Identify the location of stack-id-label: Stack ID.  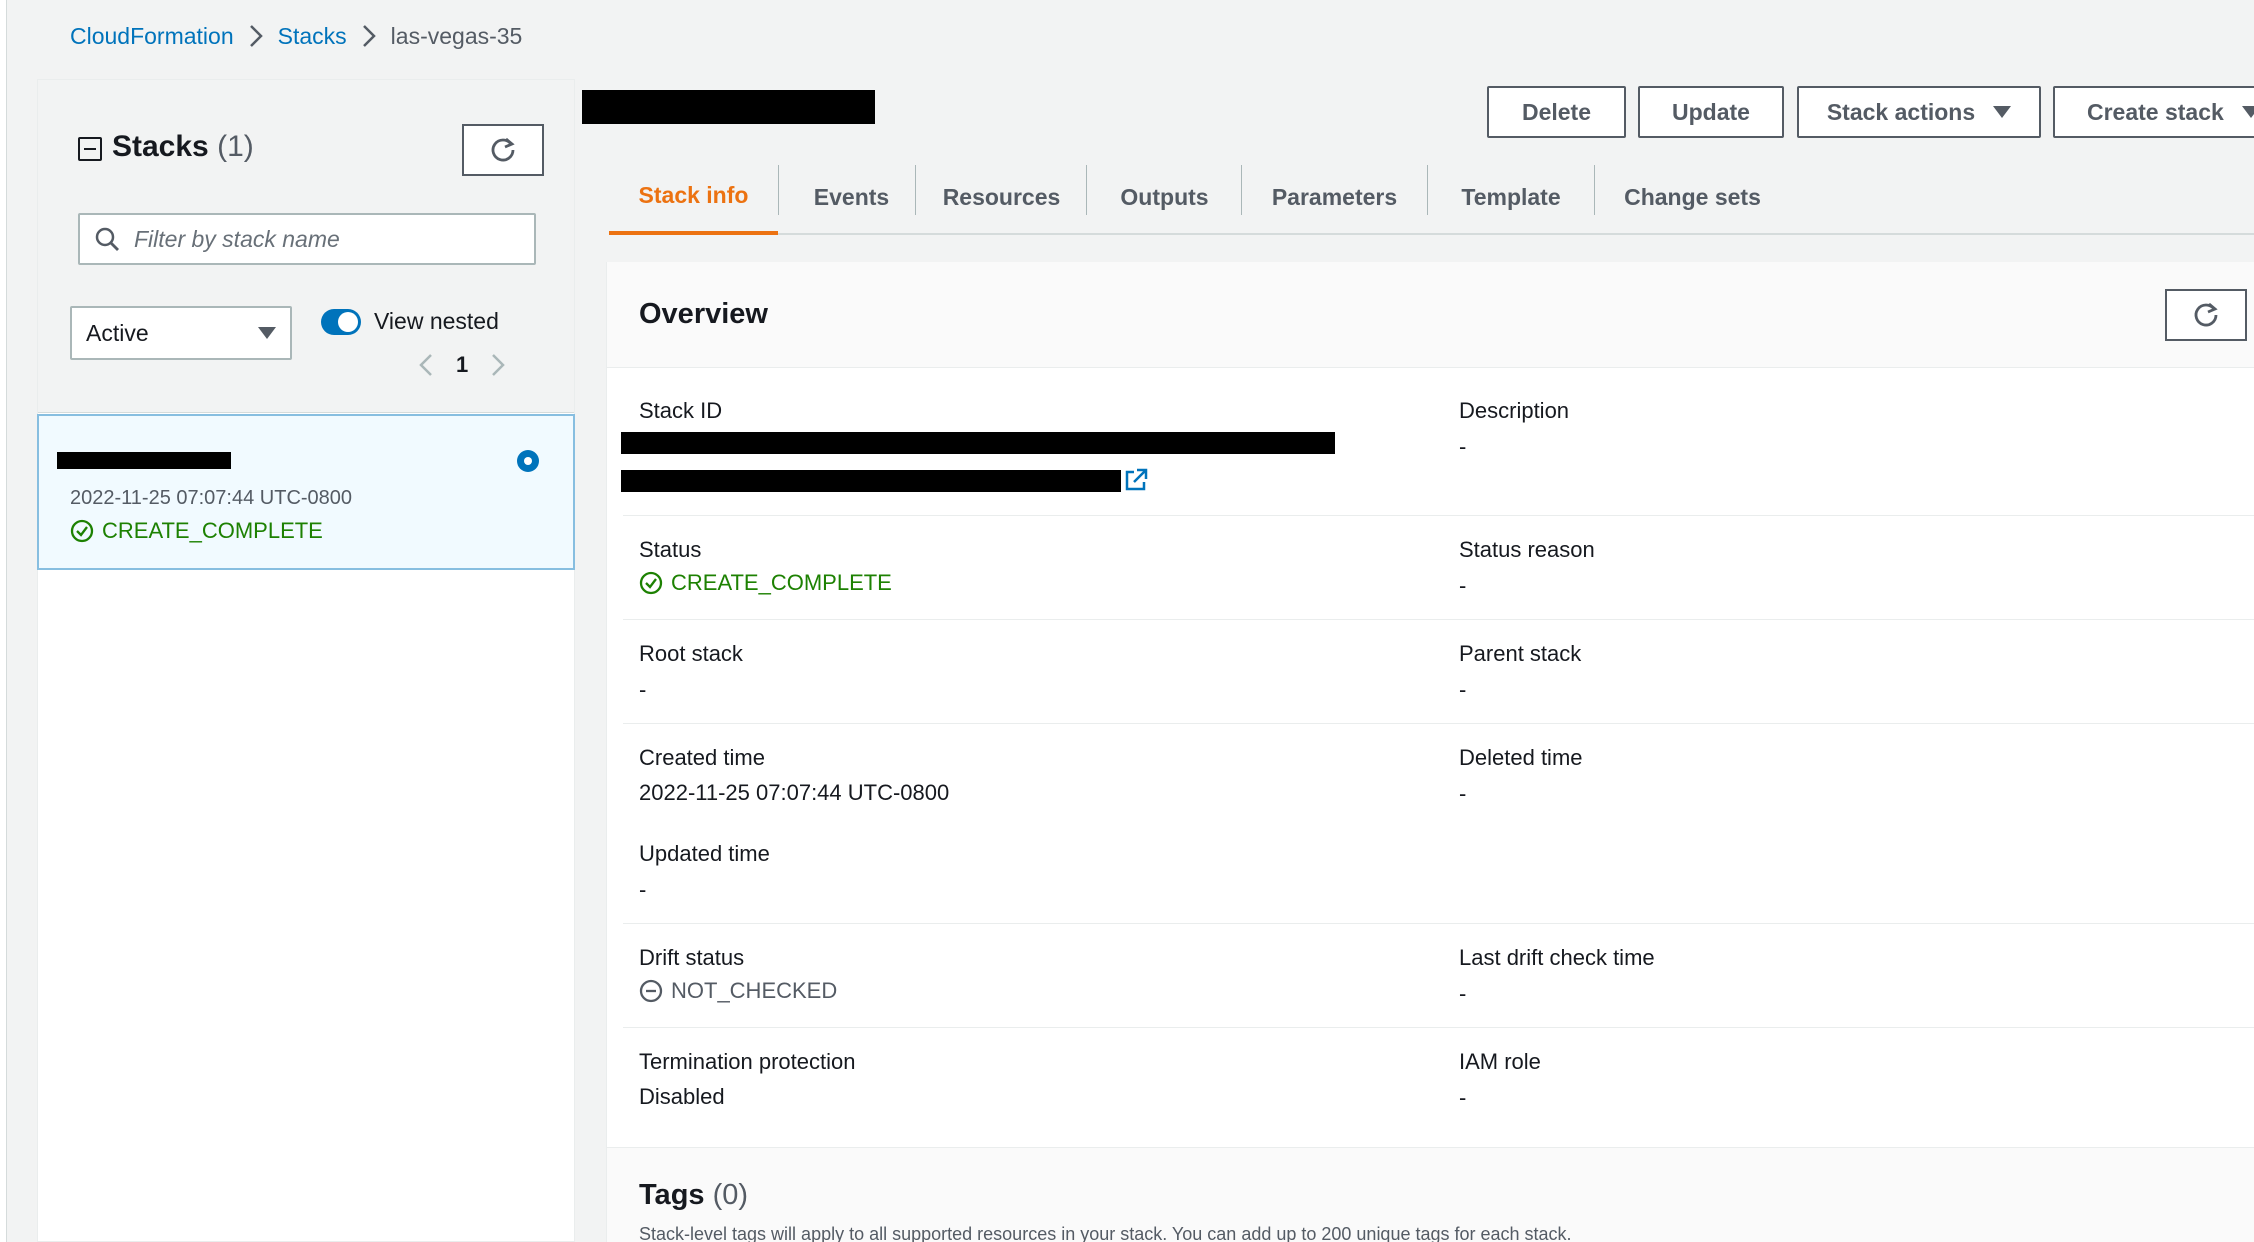
(681, 410).